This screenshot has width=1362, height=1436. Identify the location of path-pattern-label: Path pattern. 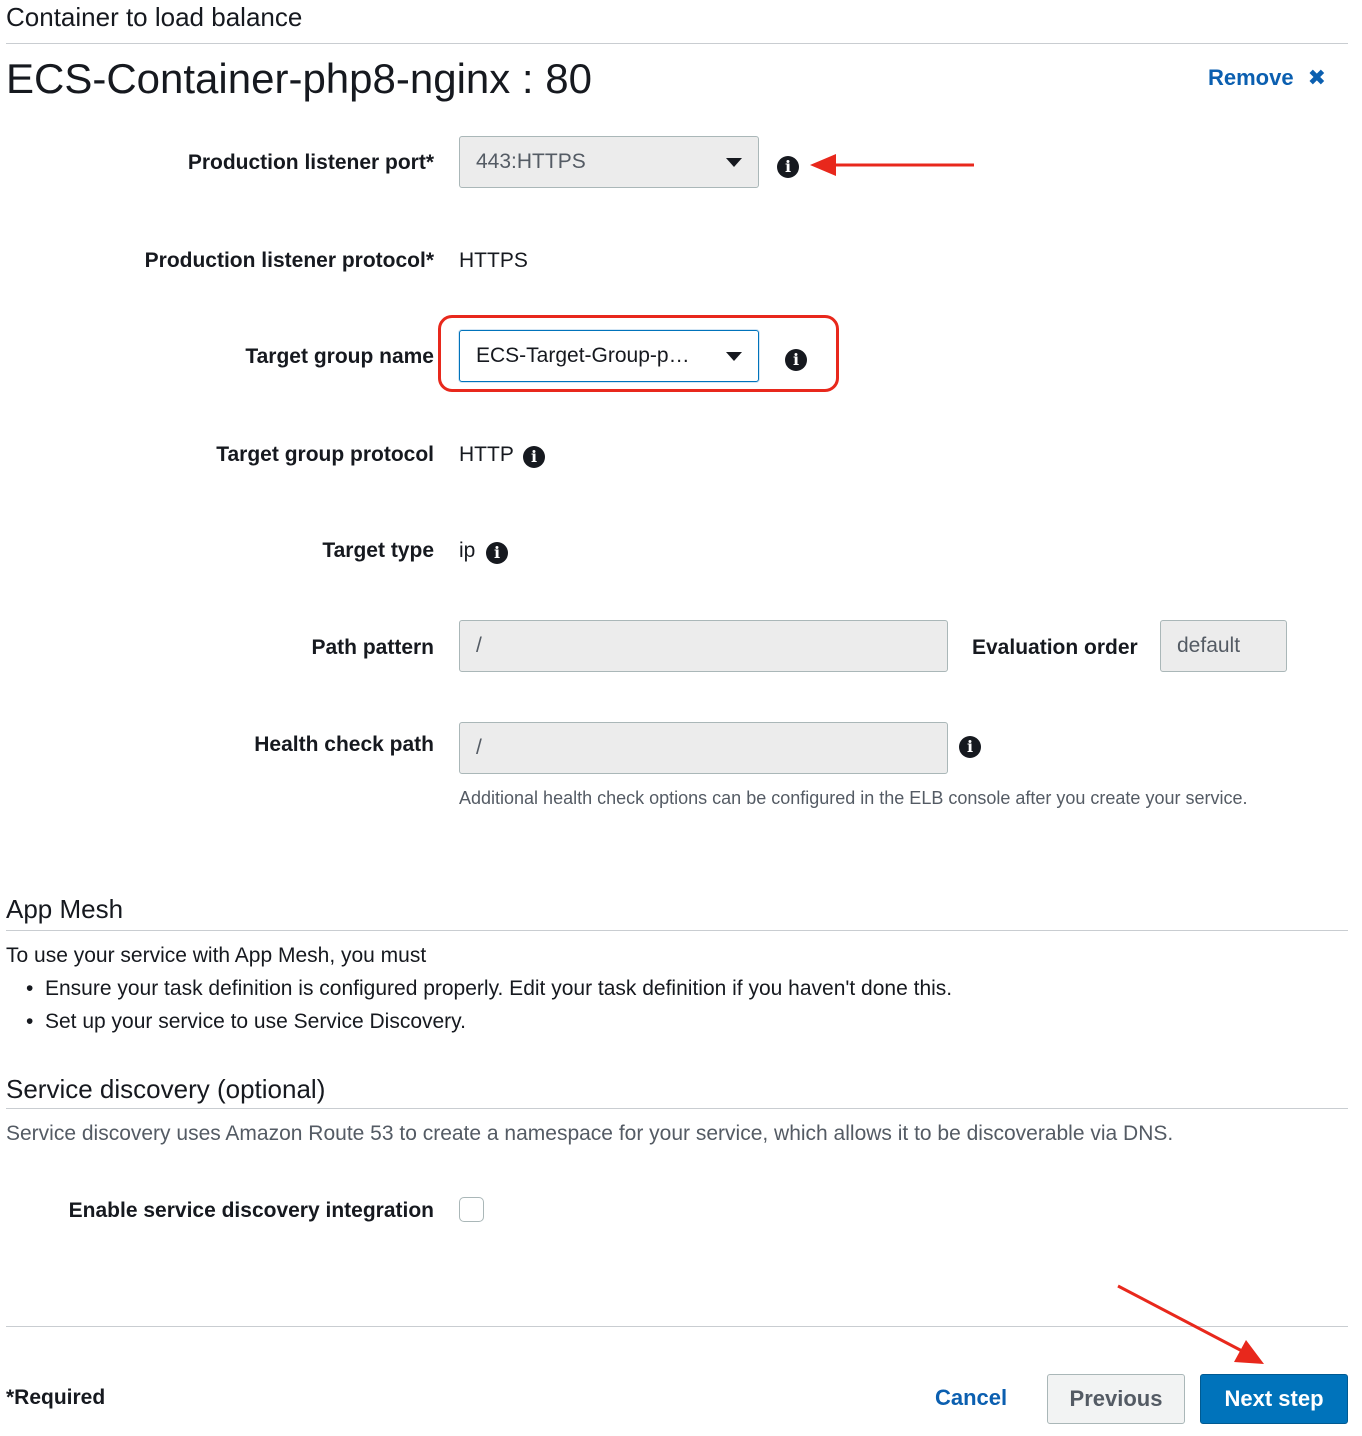
(372, 647).